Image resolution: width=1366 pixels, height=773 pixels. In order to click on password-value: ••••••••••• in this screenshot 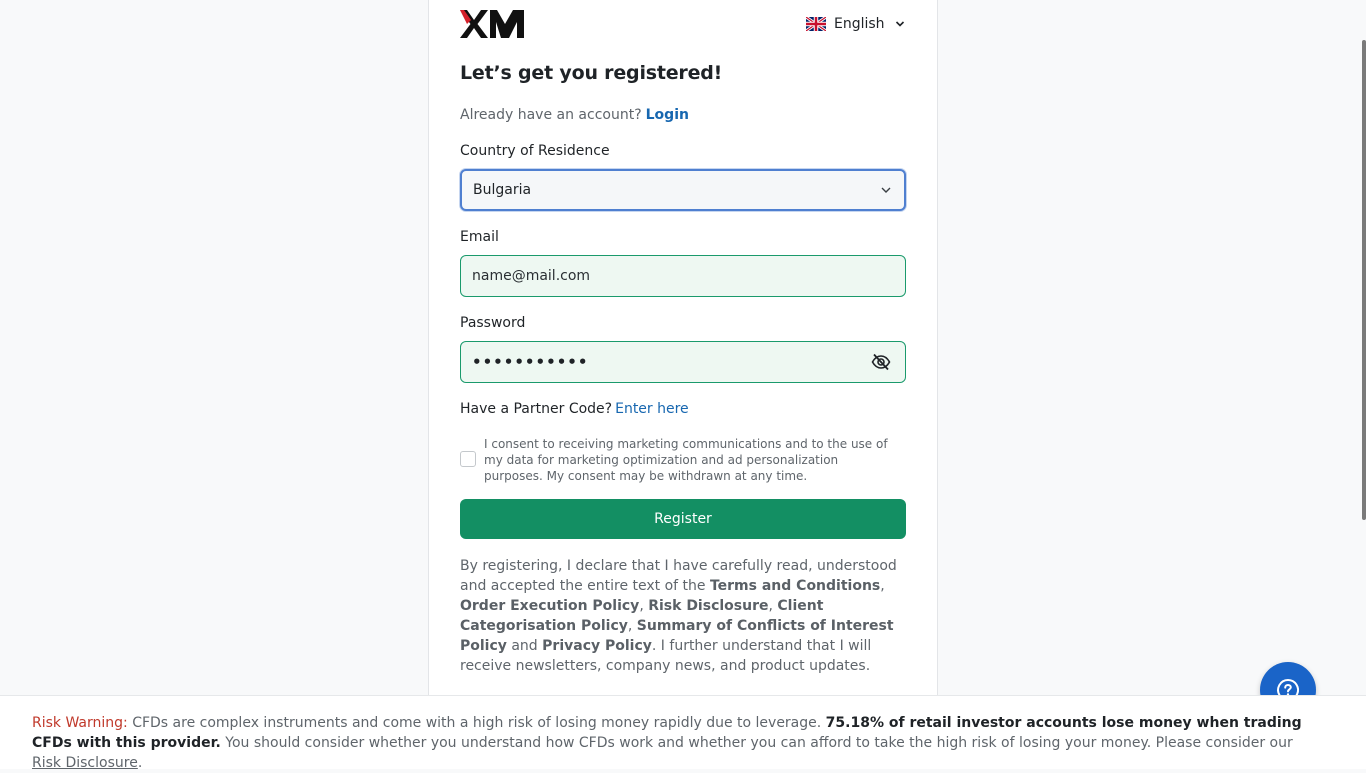, I will do `click(530, 362)`.